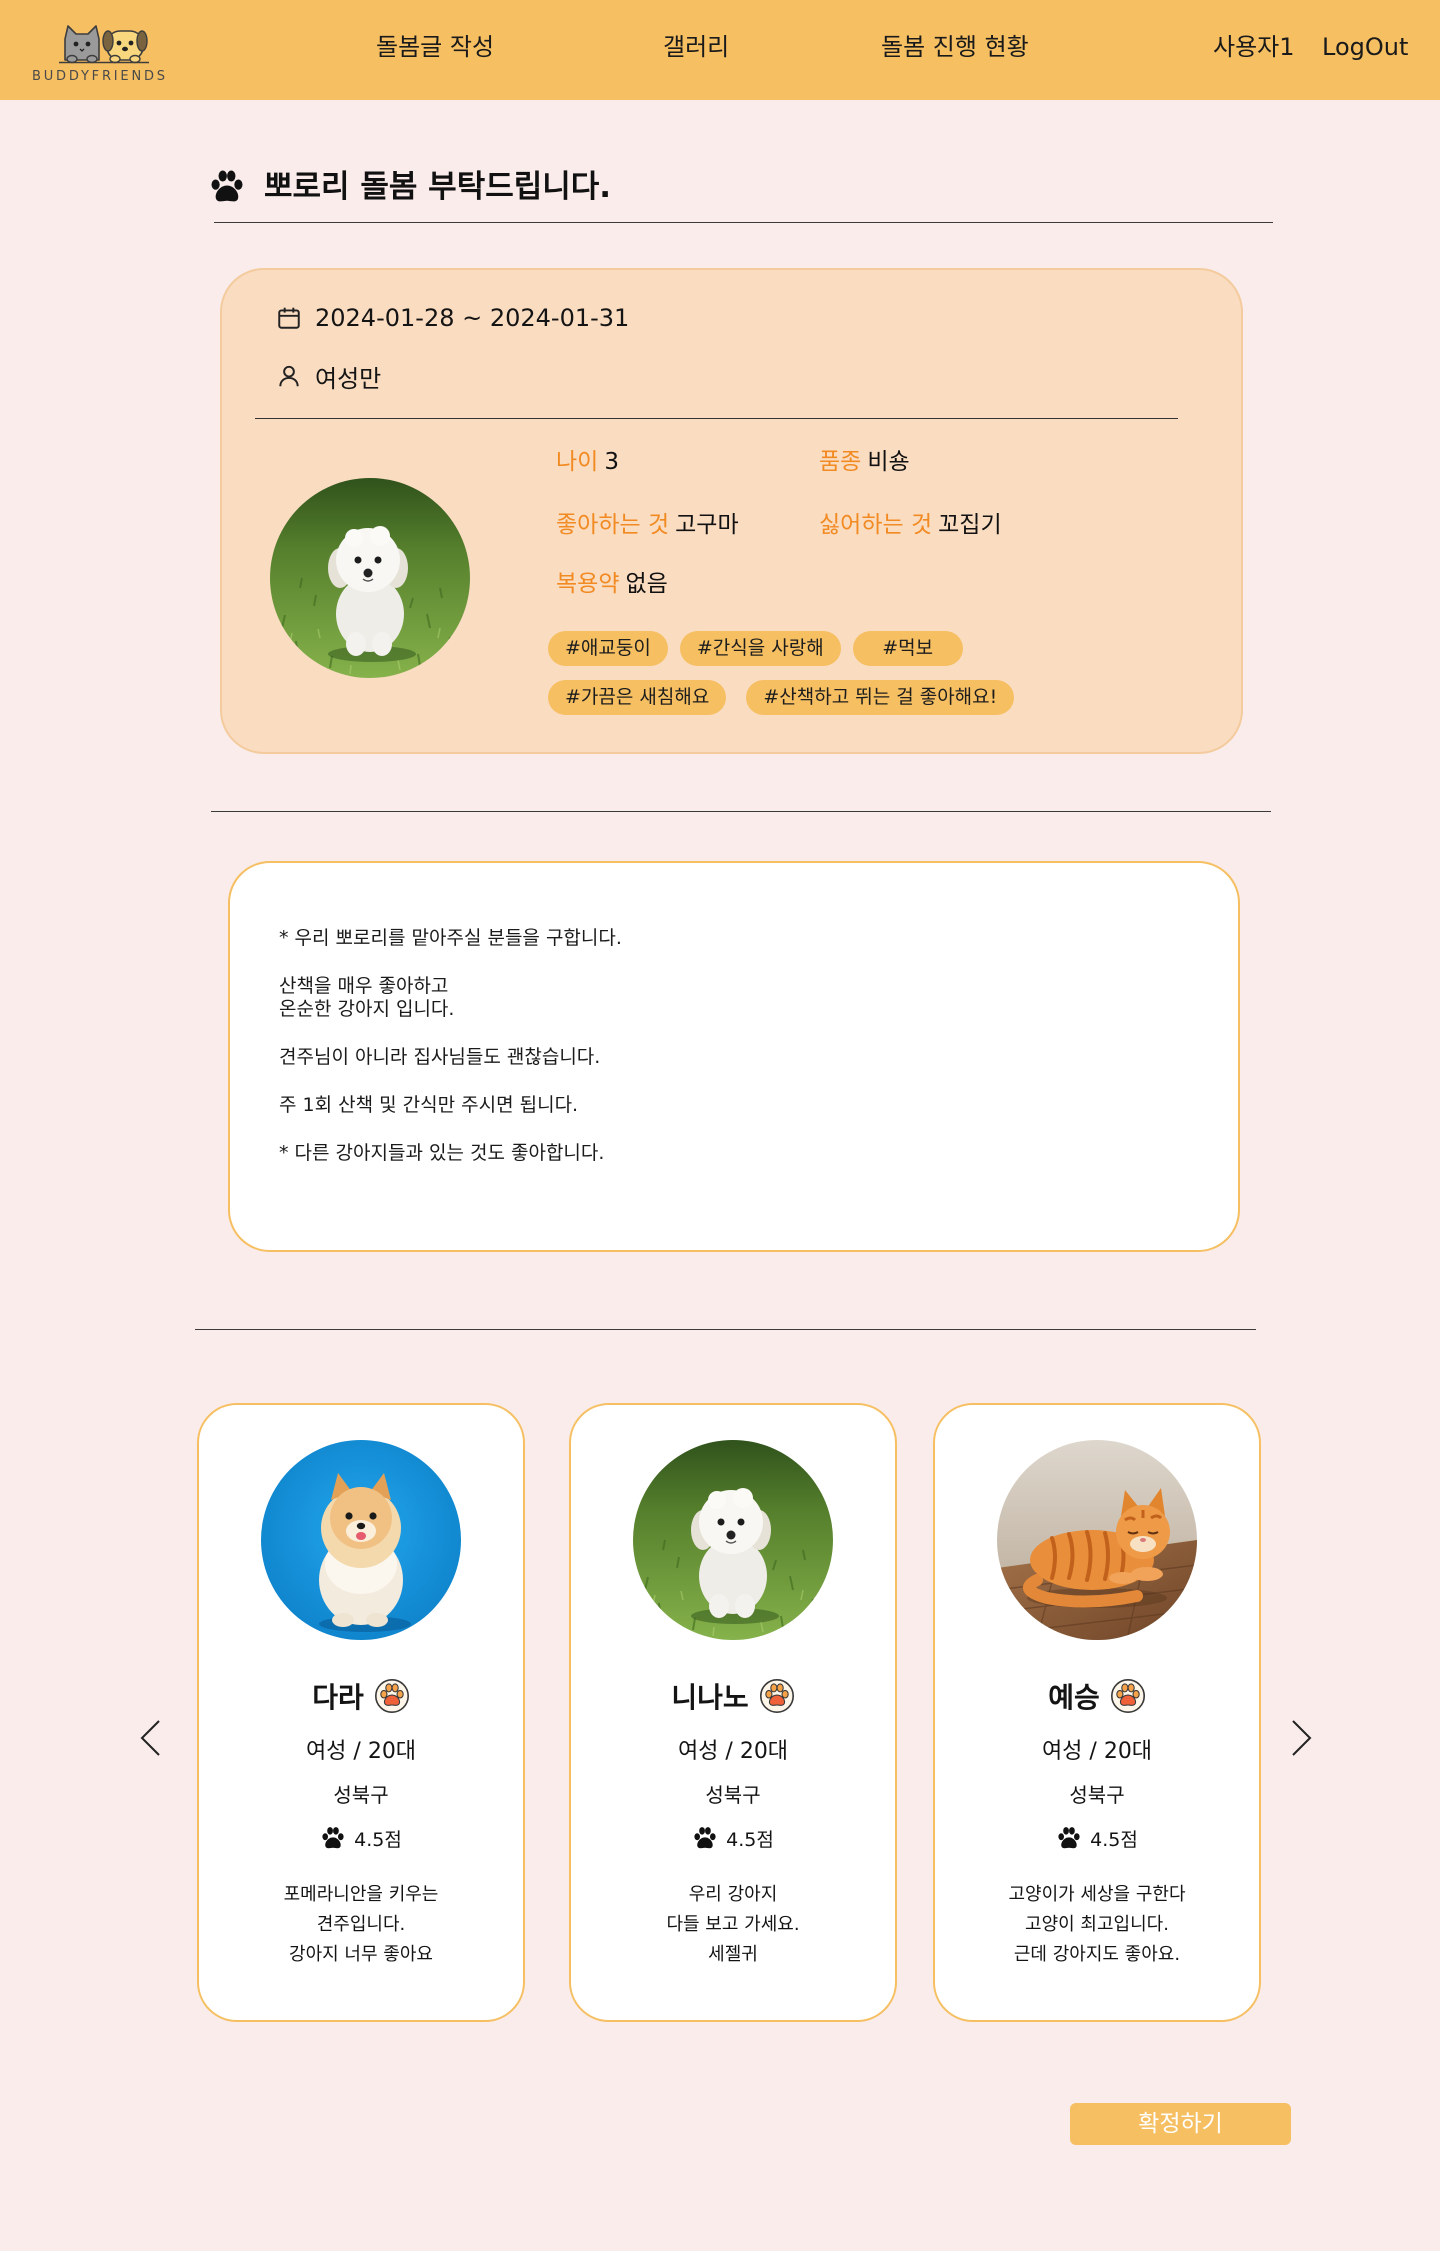 The image size is (1440, 2251). I want to click on pet-age-label: 나이, so click(577, 462).